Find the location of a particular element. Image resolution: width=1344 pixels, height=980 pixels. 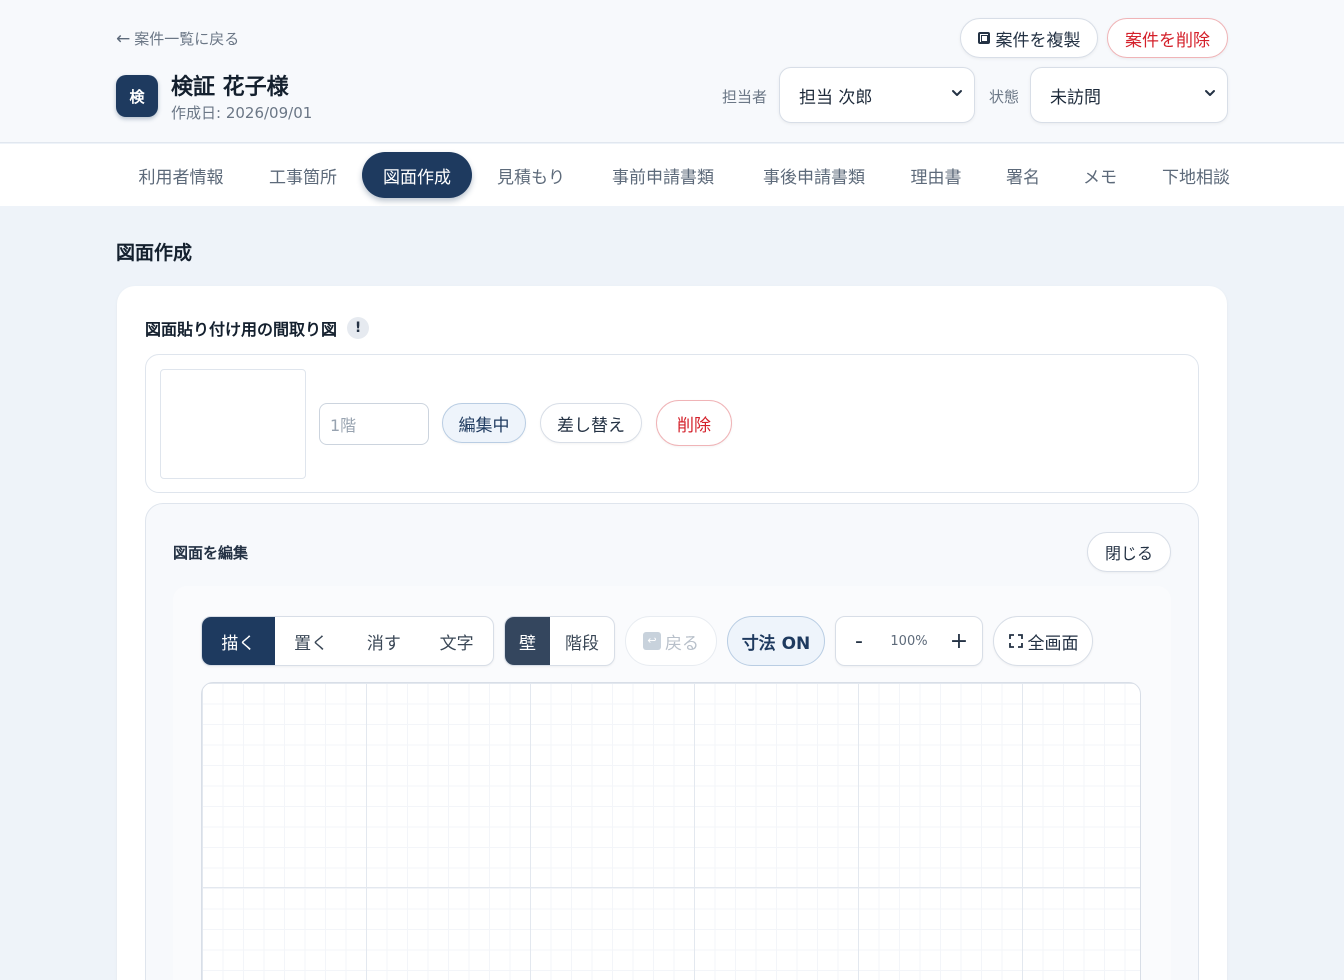

duplicate-case-label: 案件を複製 is located at coordinates (1038, 40).